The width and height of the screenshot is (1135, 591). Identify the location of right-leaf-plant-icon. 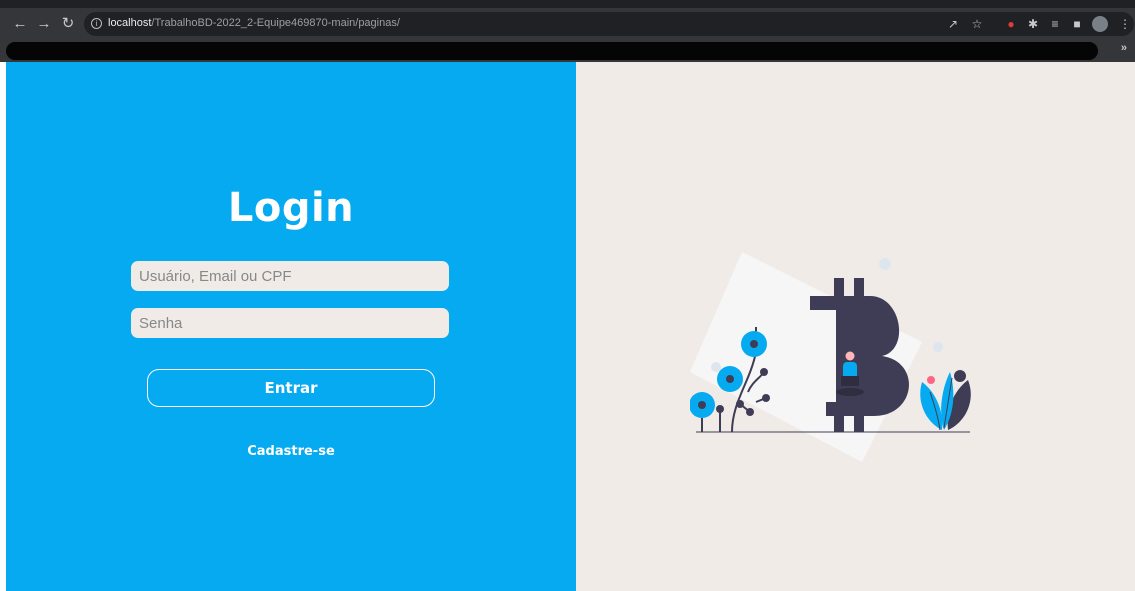
(945, 400).